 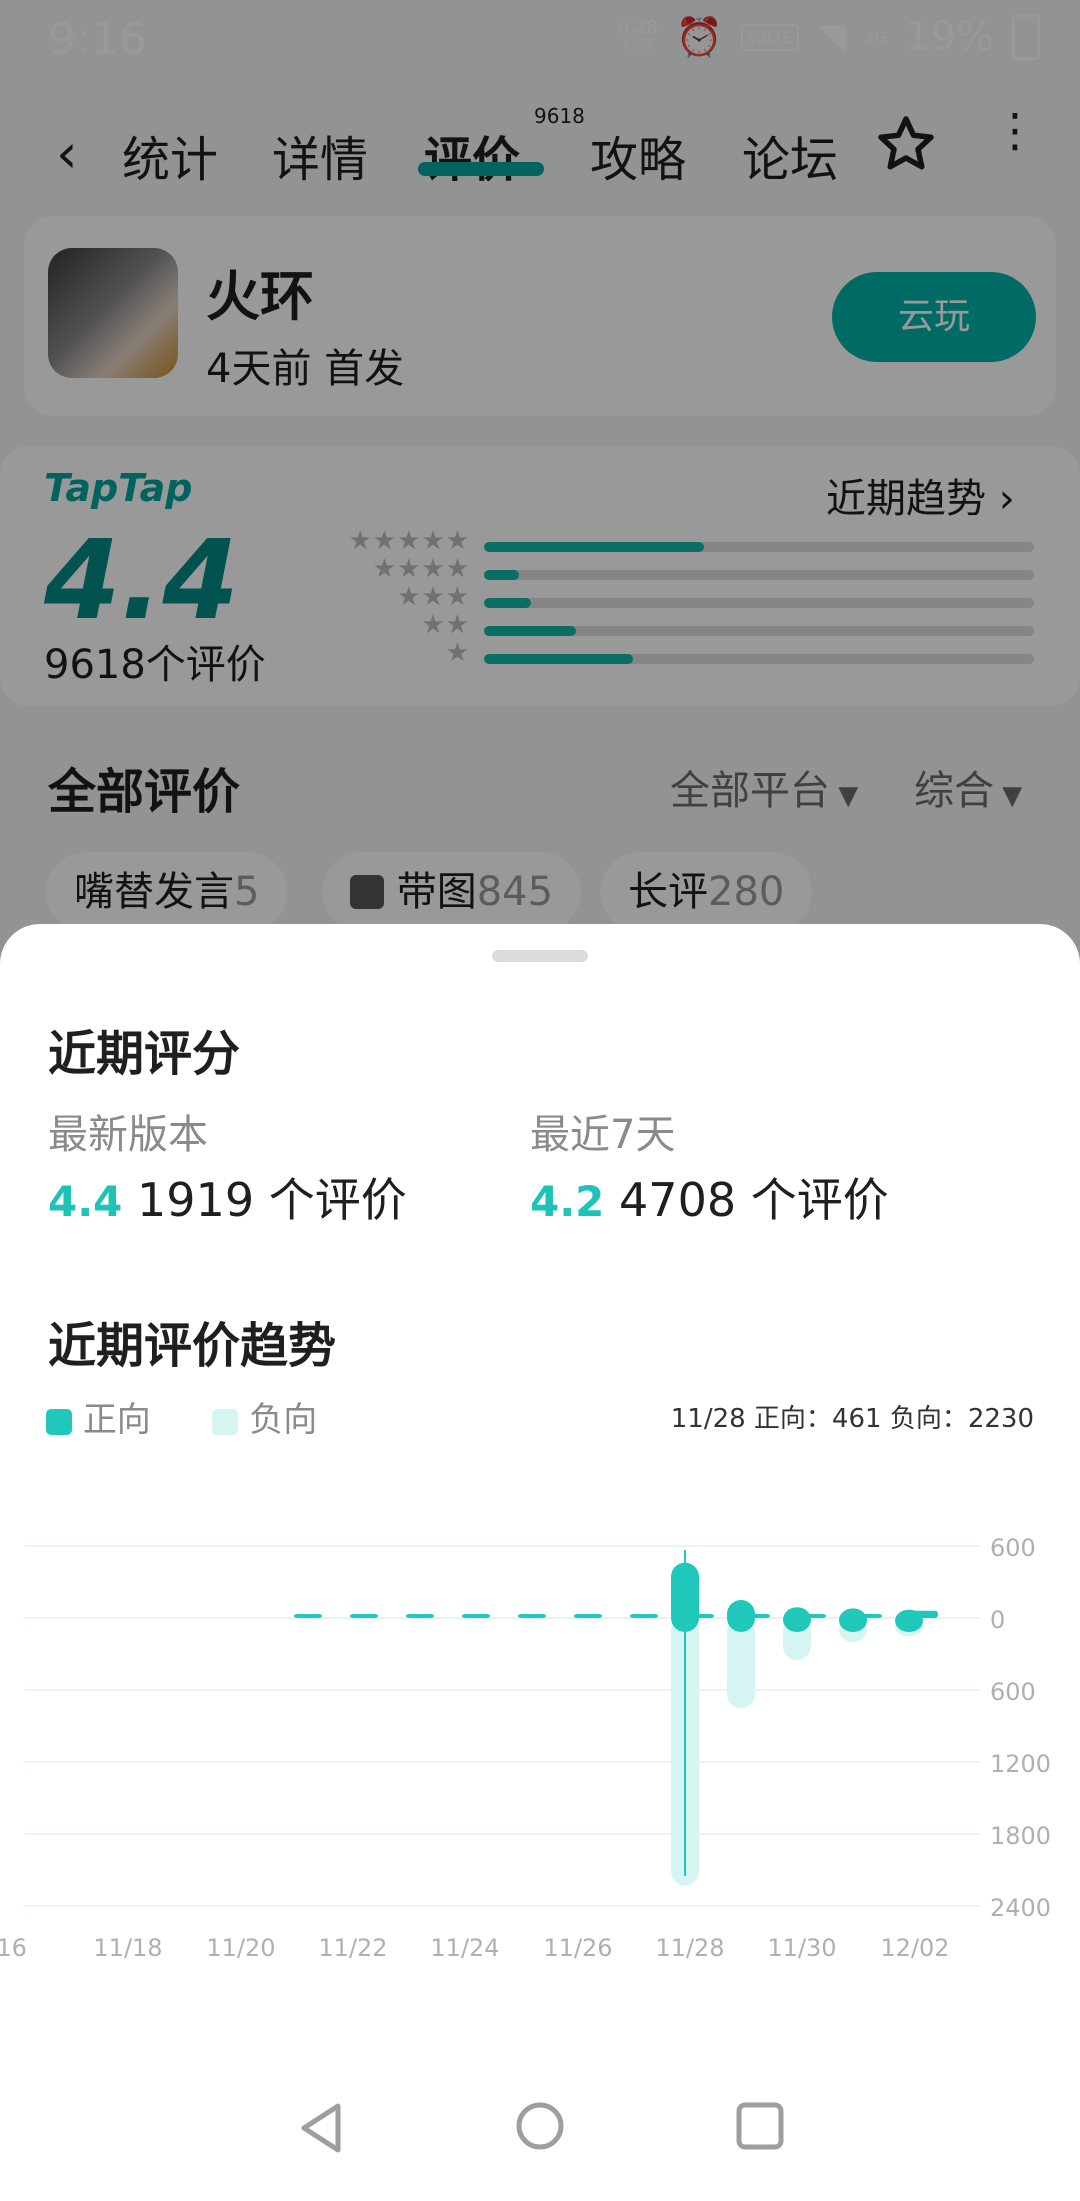 What do you see at coordinates (464, 1948) in the screenshot?
I see `x-tick-label: 11/24` at bounding box center [464, 1948].